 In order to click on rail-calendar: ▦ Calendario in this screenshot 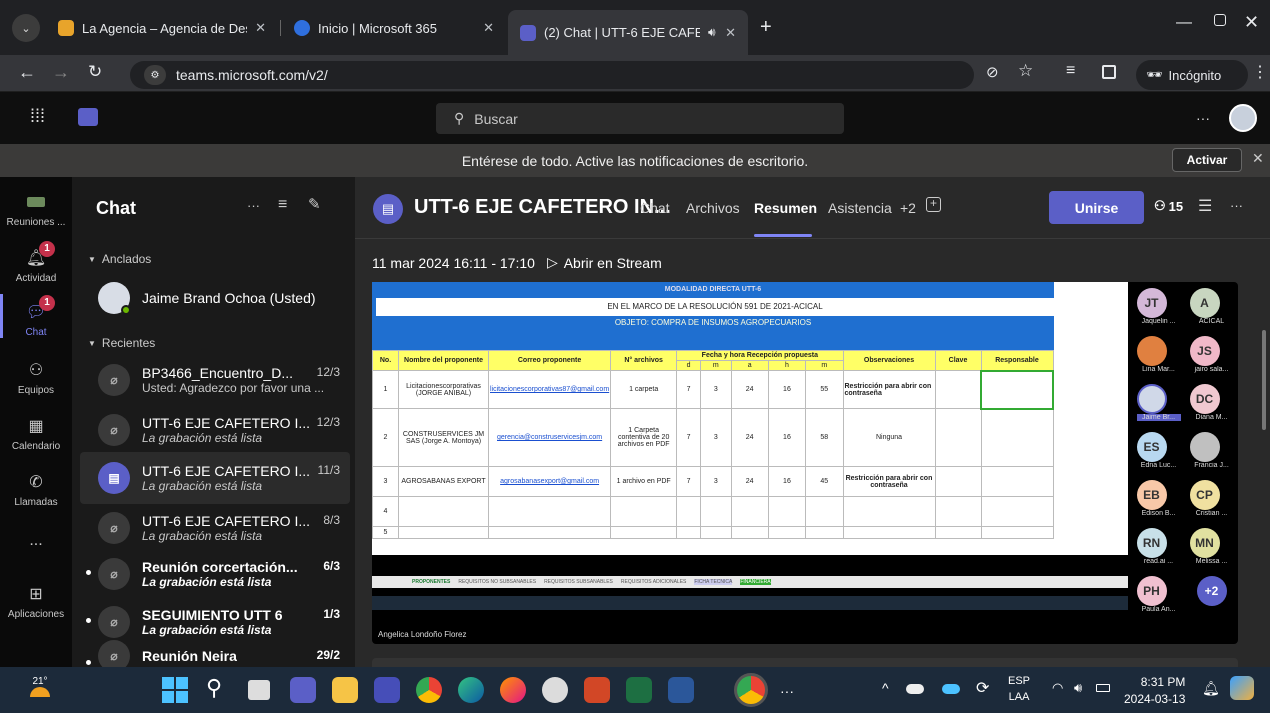, I will do `click(36, 433)`.